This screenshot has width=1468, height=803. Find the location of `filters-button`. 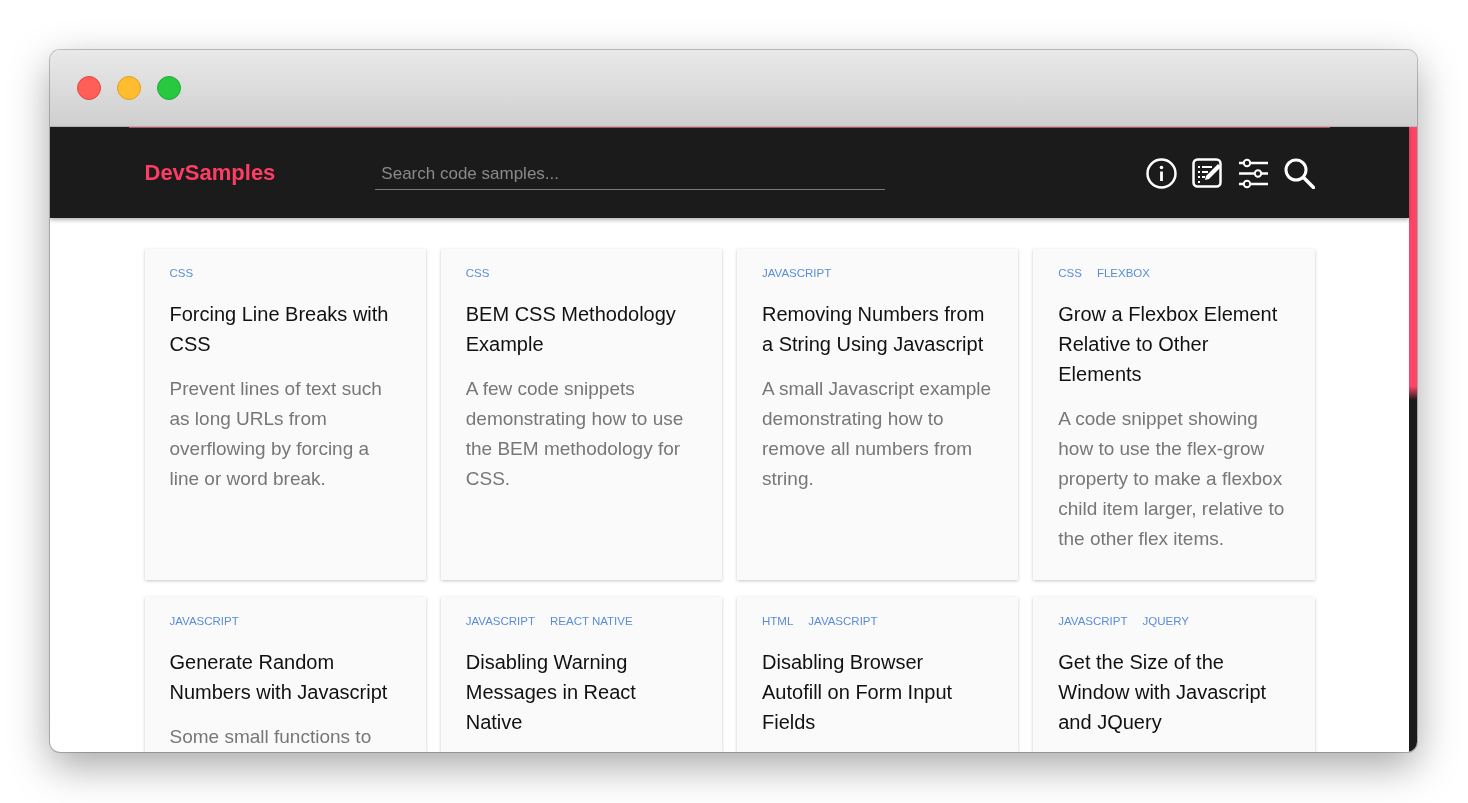

filters-button is located at coordinates (1253, 173).